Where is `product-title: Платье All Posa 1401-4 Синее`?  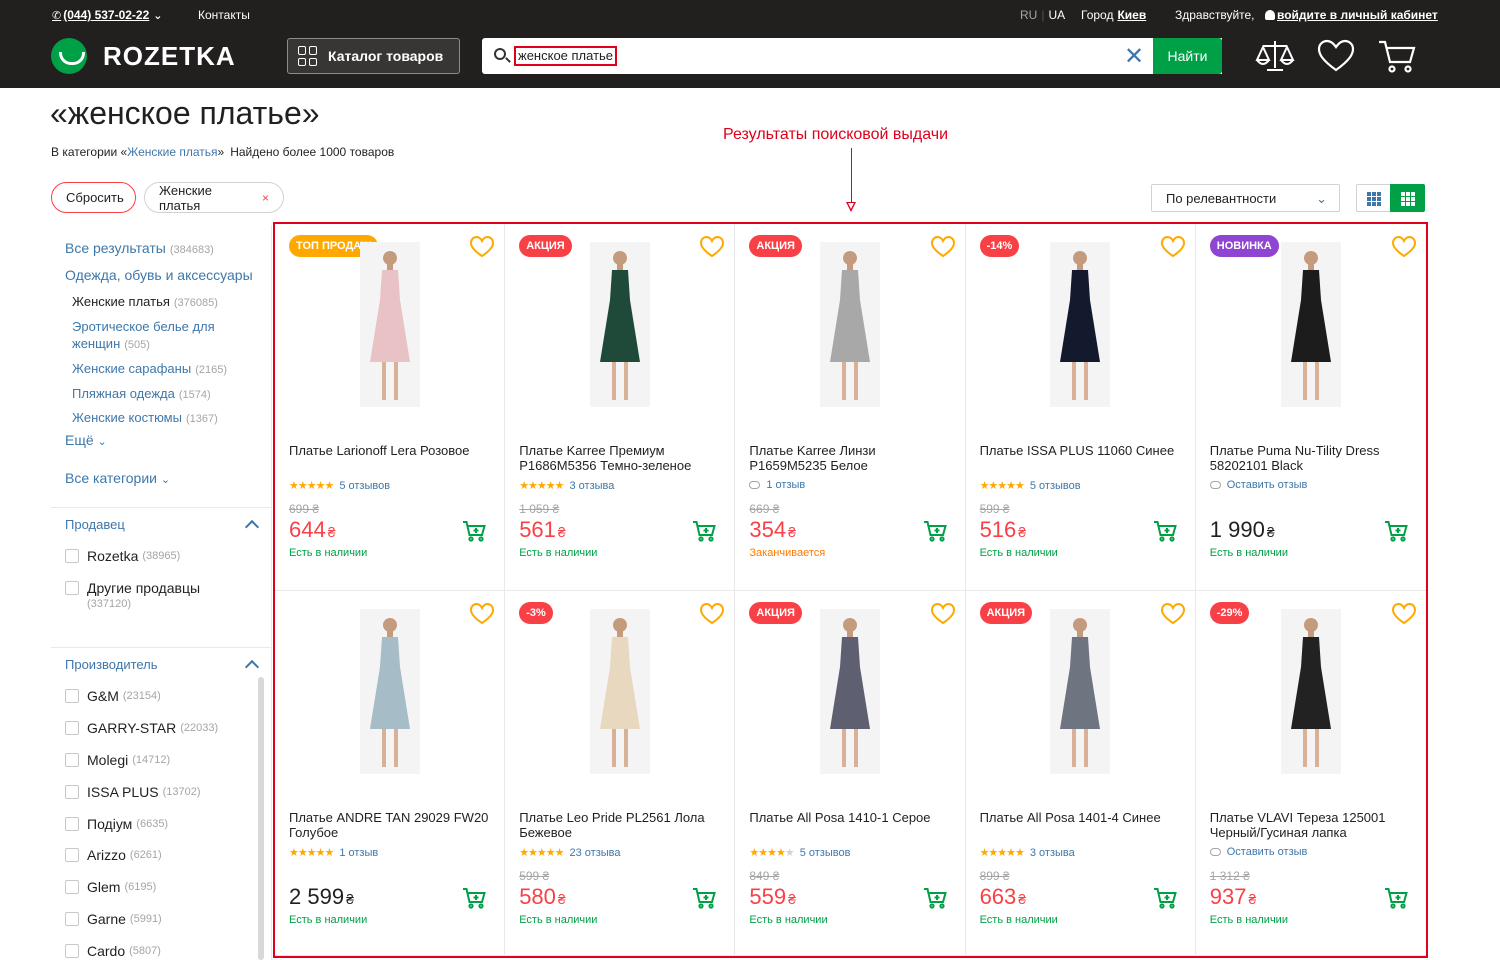
product-title: Платье All Posa 1401-4 Синее is located at coordinates (1082, 817).